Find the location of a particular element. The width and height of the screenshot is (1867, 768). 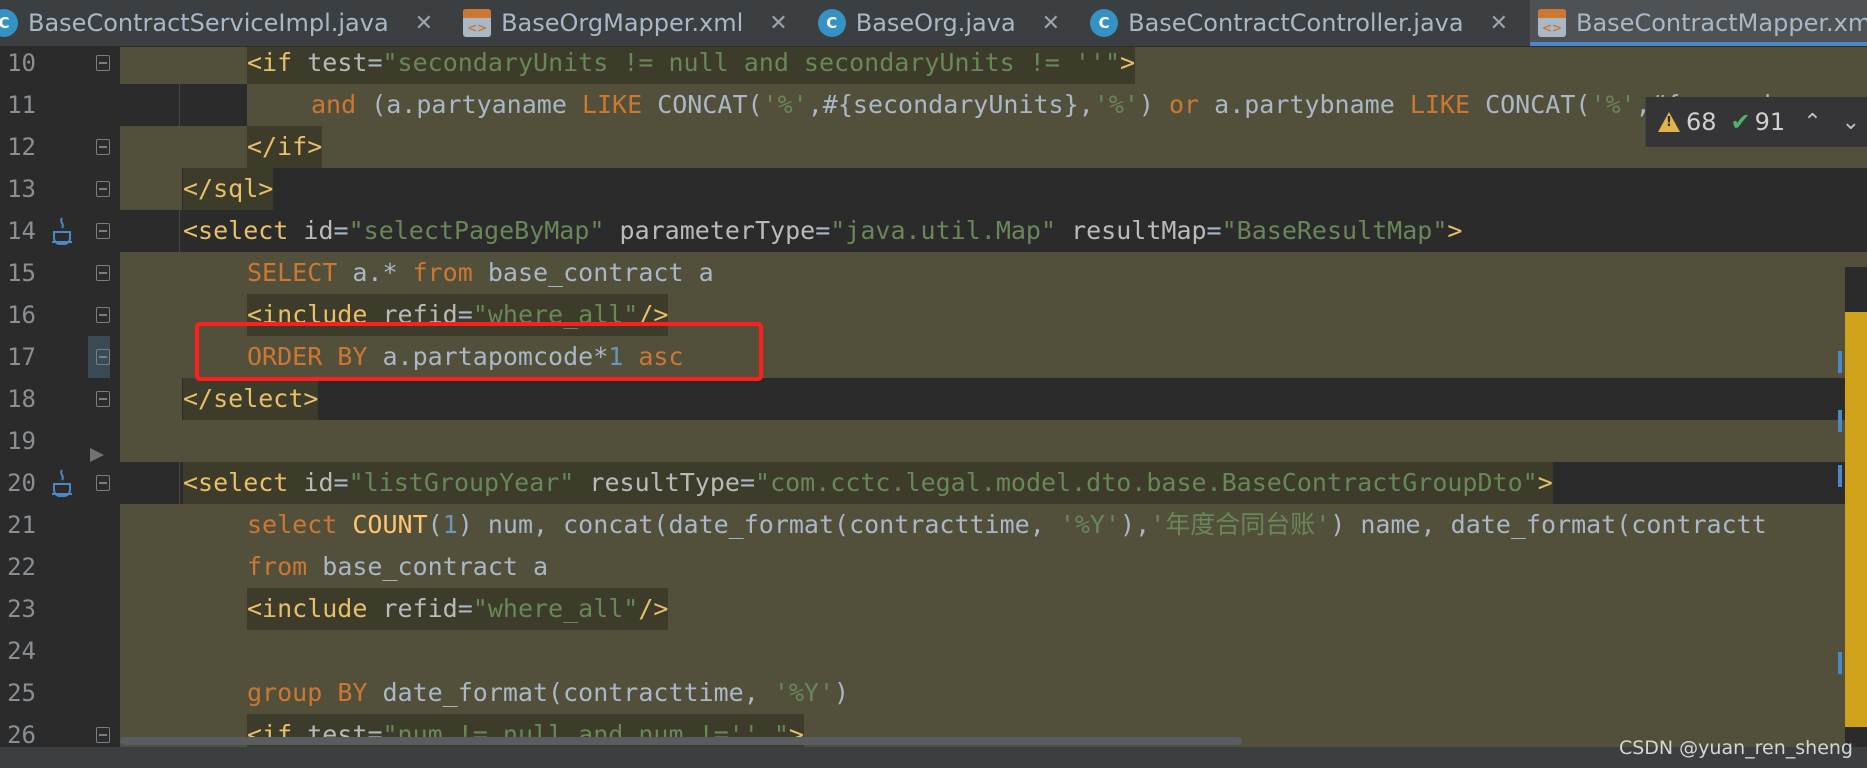

code-text: </if> is located at coordinates (285, 147).